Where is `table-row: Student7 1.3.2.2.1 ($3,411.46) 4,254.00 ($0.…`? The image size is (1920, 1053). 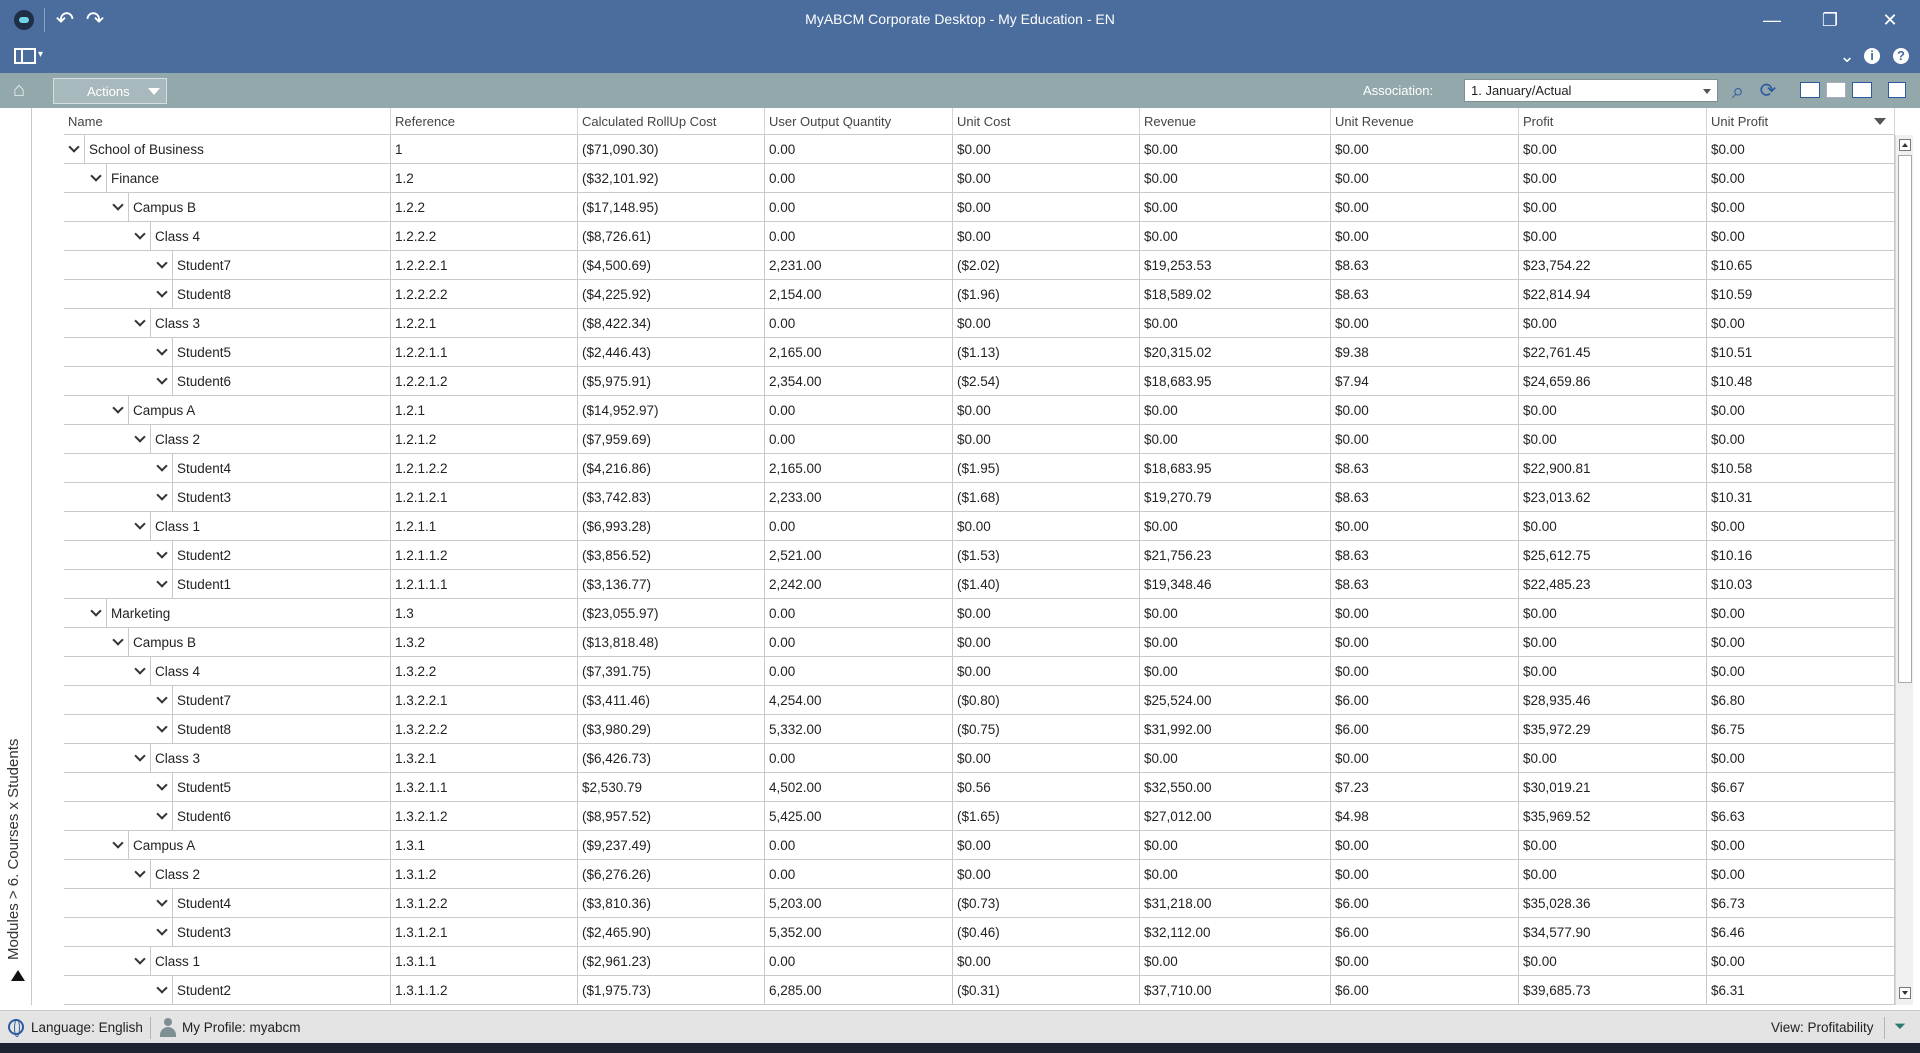 table-row: Student7 1.3.2.2.1 ($3,411.46) 4,254.00 ($0.… is located at coordinates (979, 700).